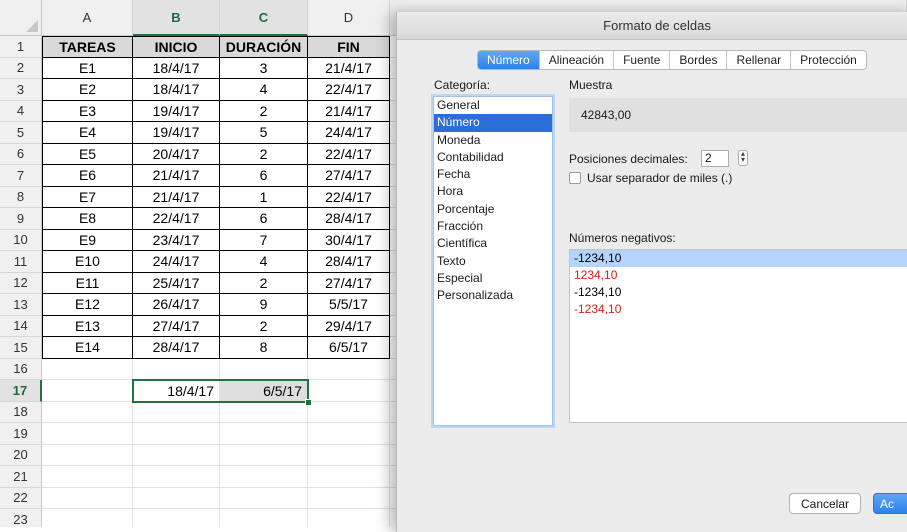  I want to click on table-cell: E8, so click(87, 219).